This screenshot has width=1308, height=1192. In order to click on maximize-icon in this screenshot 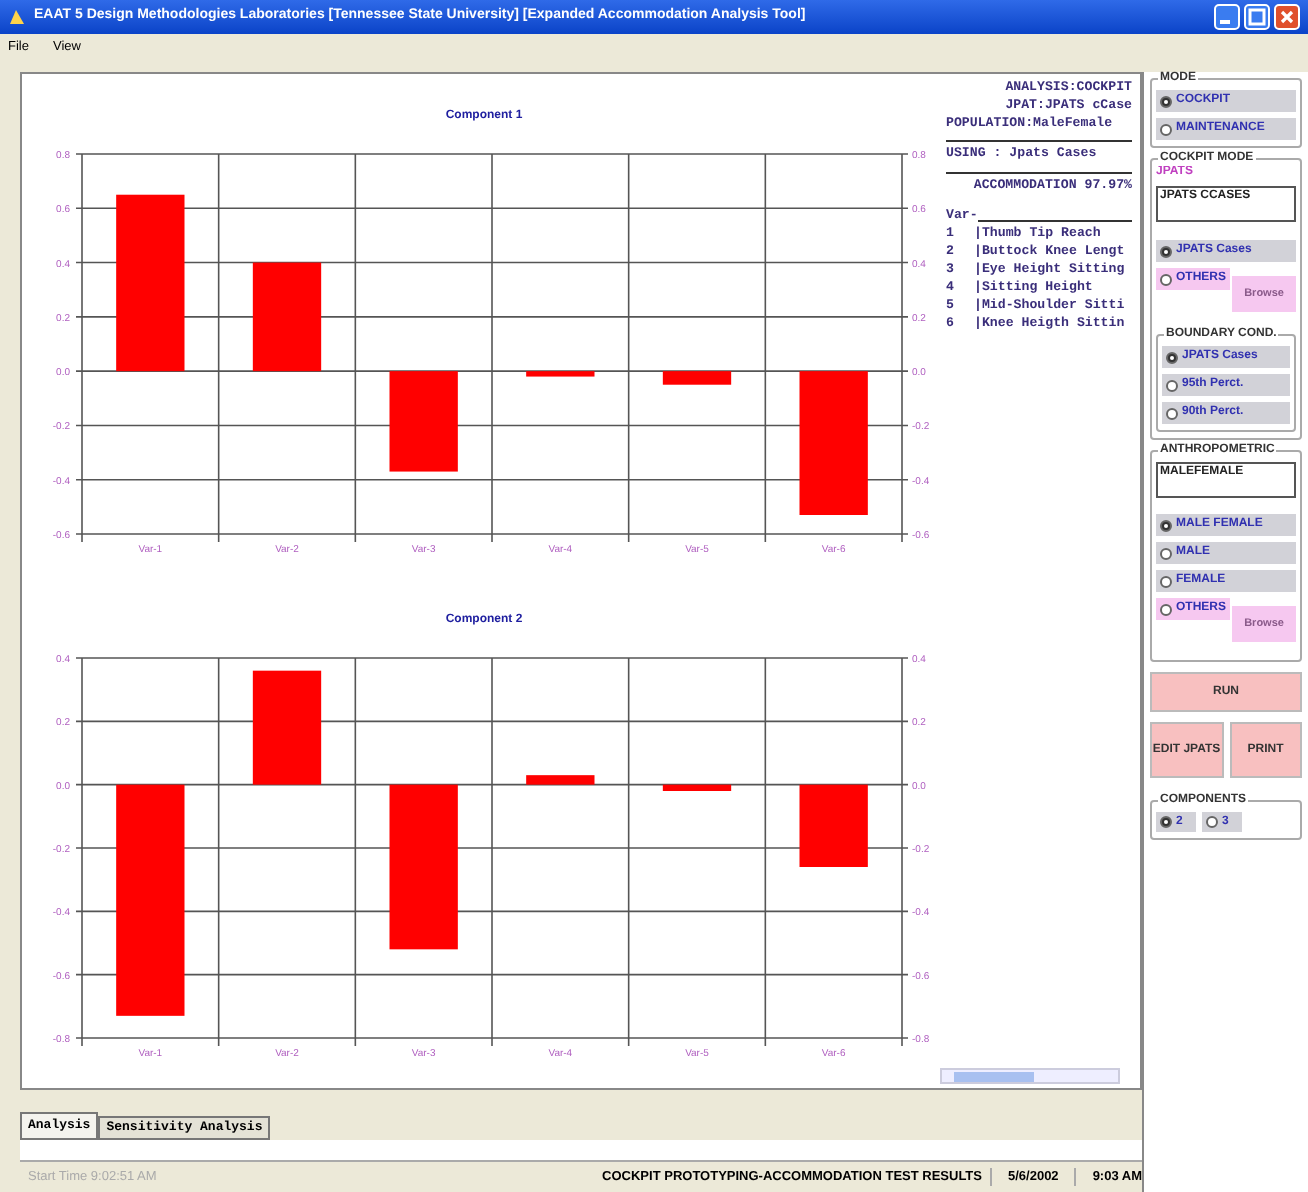, I will do `click(1257, 17)`.